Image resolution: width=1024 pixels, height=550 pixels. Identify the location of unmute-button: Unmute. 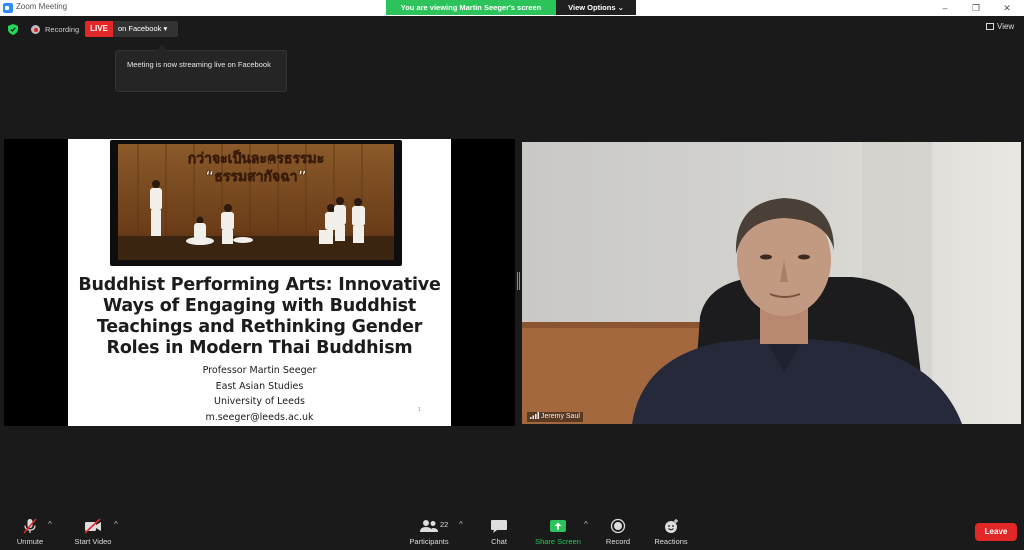
(30, 534).